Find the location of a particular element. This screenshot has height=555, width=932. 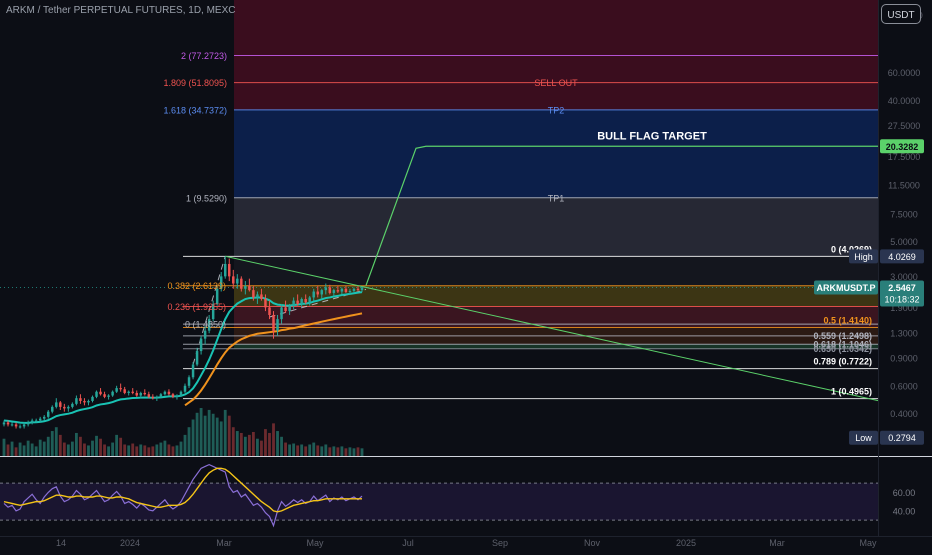

price-tick-label: 5.0000 is located at coordinates (904, 242).